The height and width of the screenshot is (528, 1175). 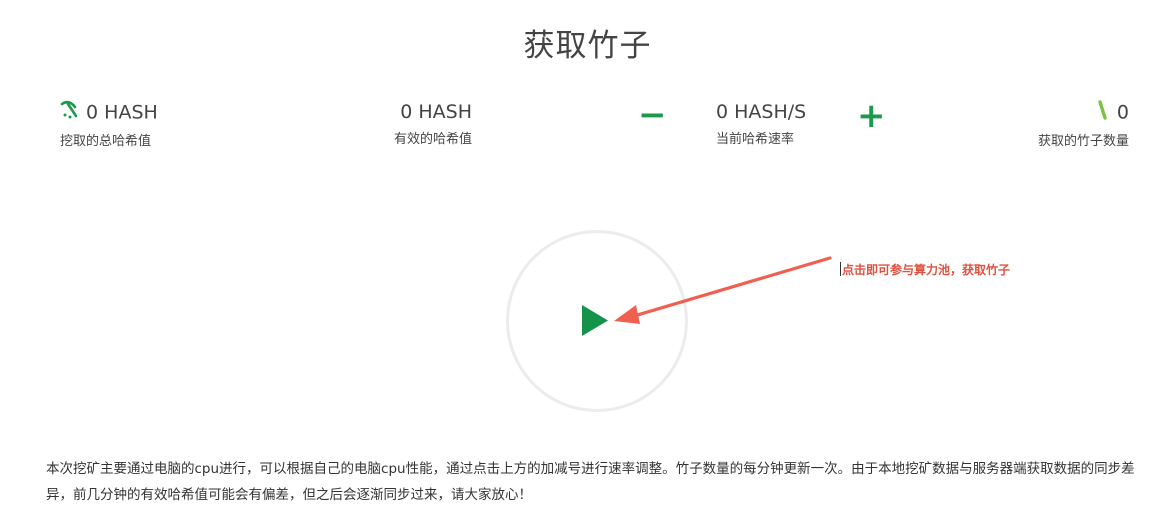 I want to click on bamboo-icon, so click(x=1104, y=113).